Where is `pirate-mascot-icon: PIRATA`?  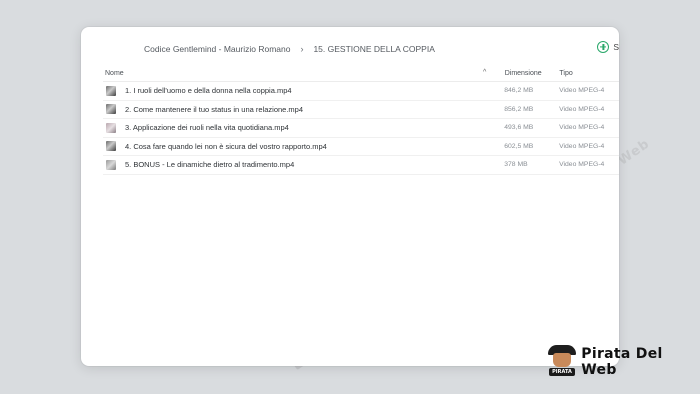
pirate-mascot-icon: PIRATA is located at coordinates (562, 362).